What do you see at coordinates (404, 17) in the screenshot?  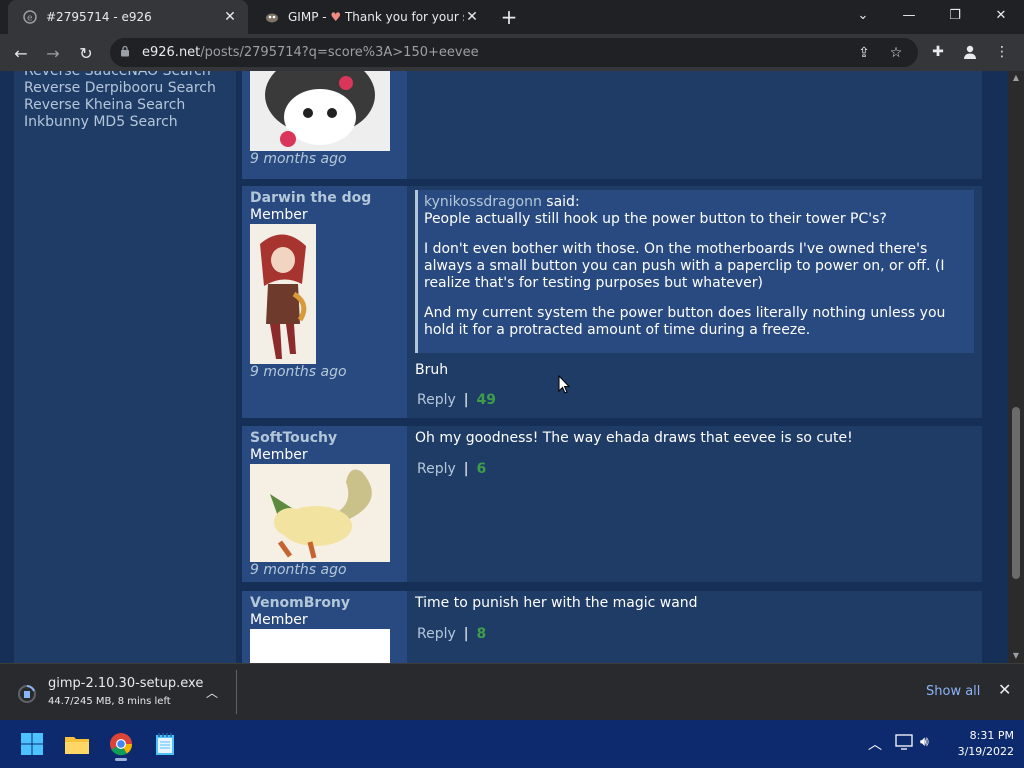 I see `tab-title-rest: Thank you for your su` at bounding box center [404, 17].